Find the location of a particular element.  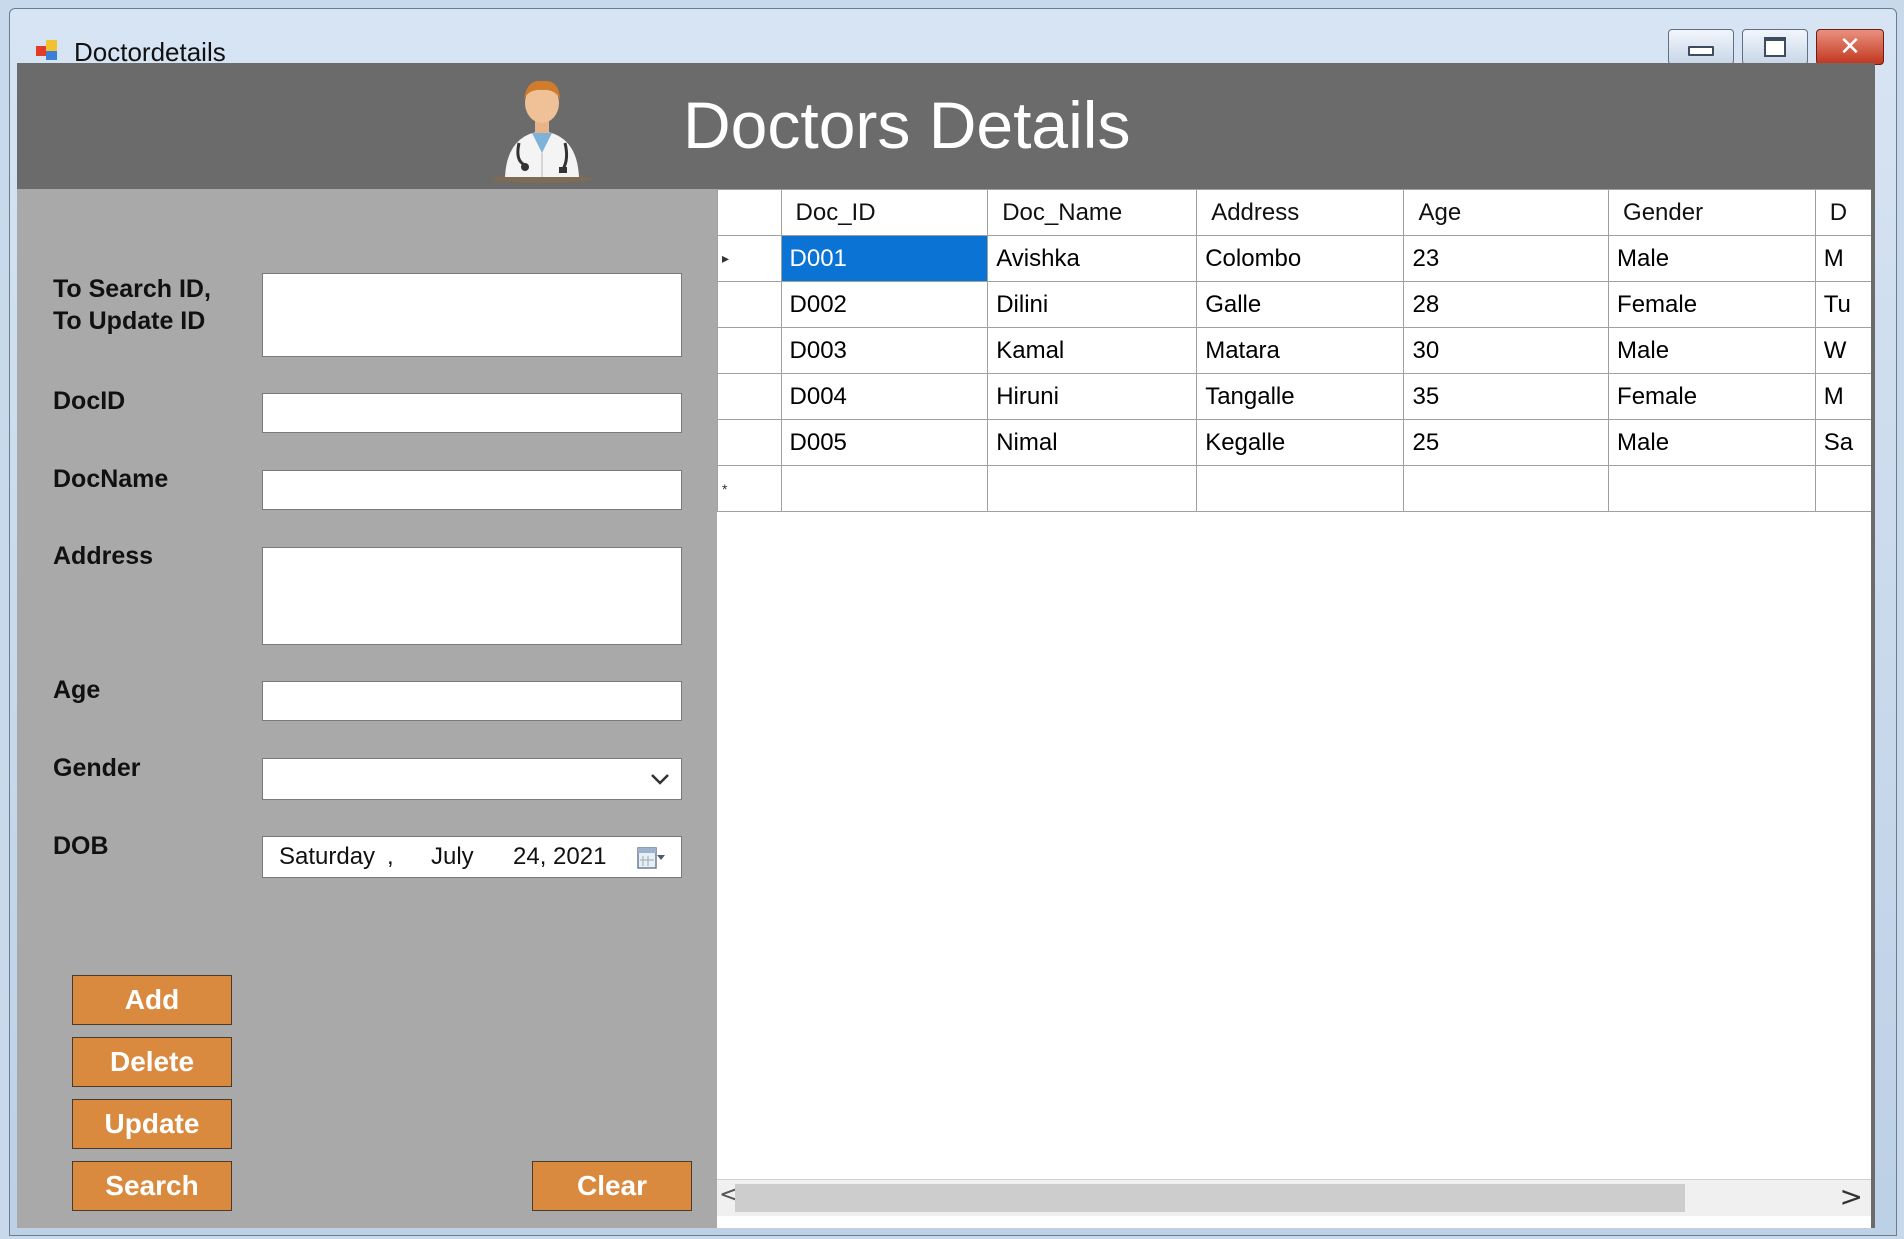

new-row-header: * is located at coordinates (749, 488).